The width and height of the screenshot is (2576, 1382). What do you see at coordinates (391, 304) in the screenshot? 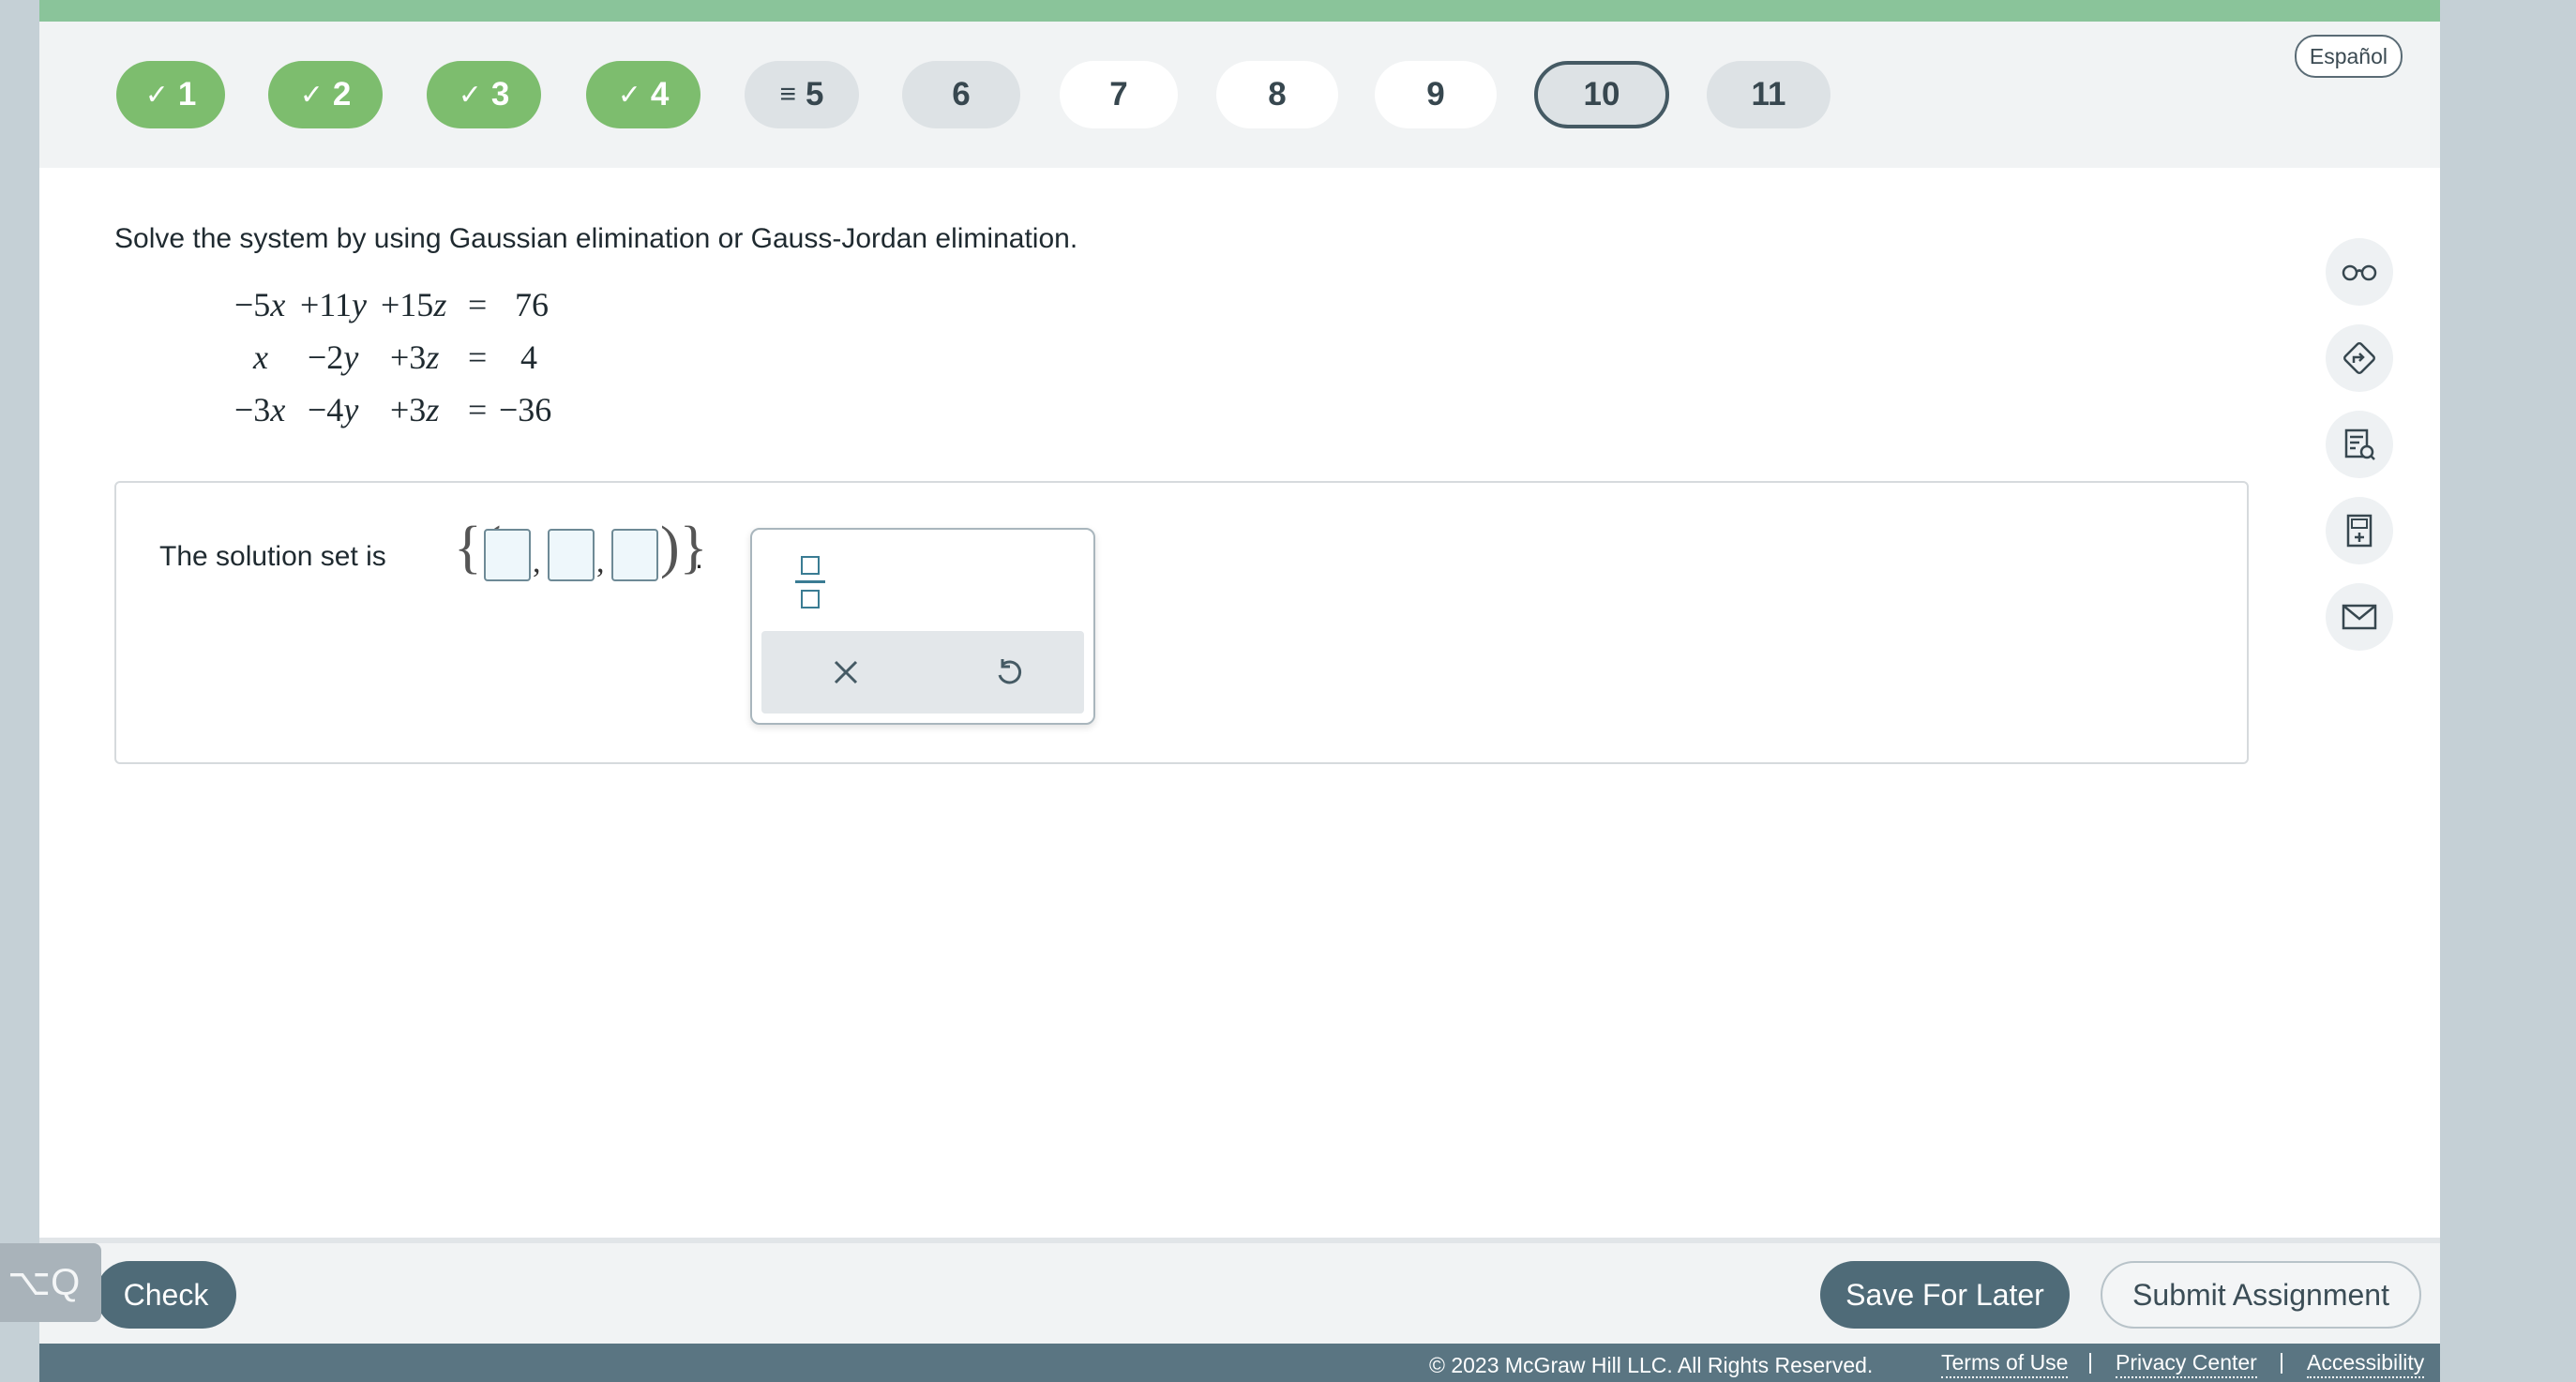
I see `equation-row-1: −5x +11y +15z = 76` at bounding box center [391, 304].